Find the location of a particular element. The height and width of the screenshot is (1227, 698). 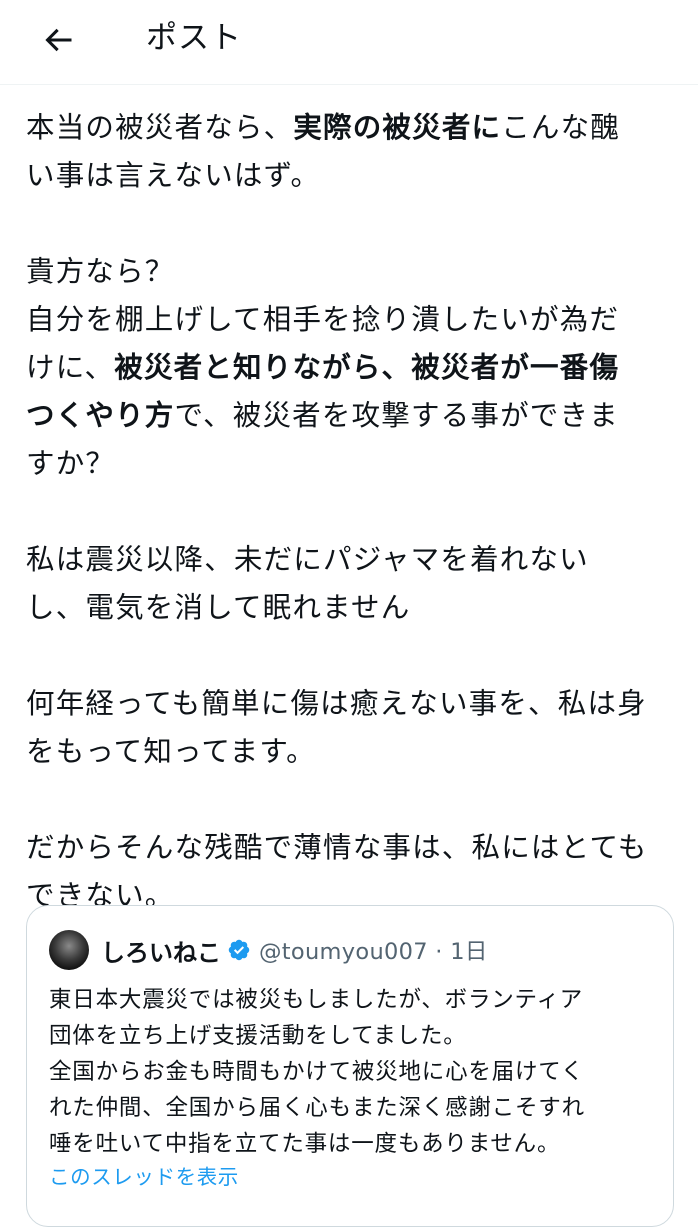

text-line: し、電気を消して眠れません is located at coordinates (218, 607).